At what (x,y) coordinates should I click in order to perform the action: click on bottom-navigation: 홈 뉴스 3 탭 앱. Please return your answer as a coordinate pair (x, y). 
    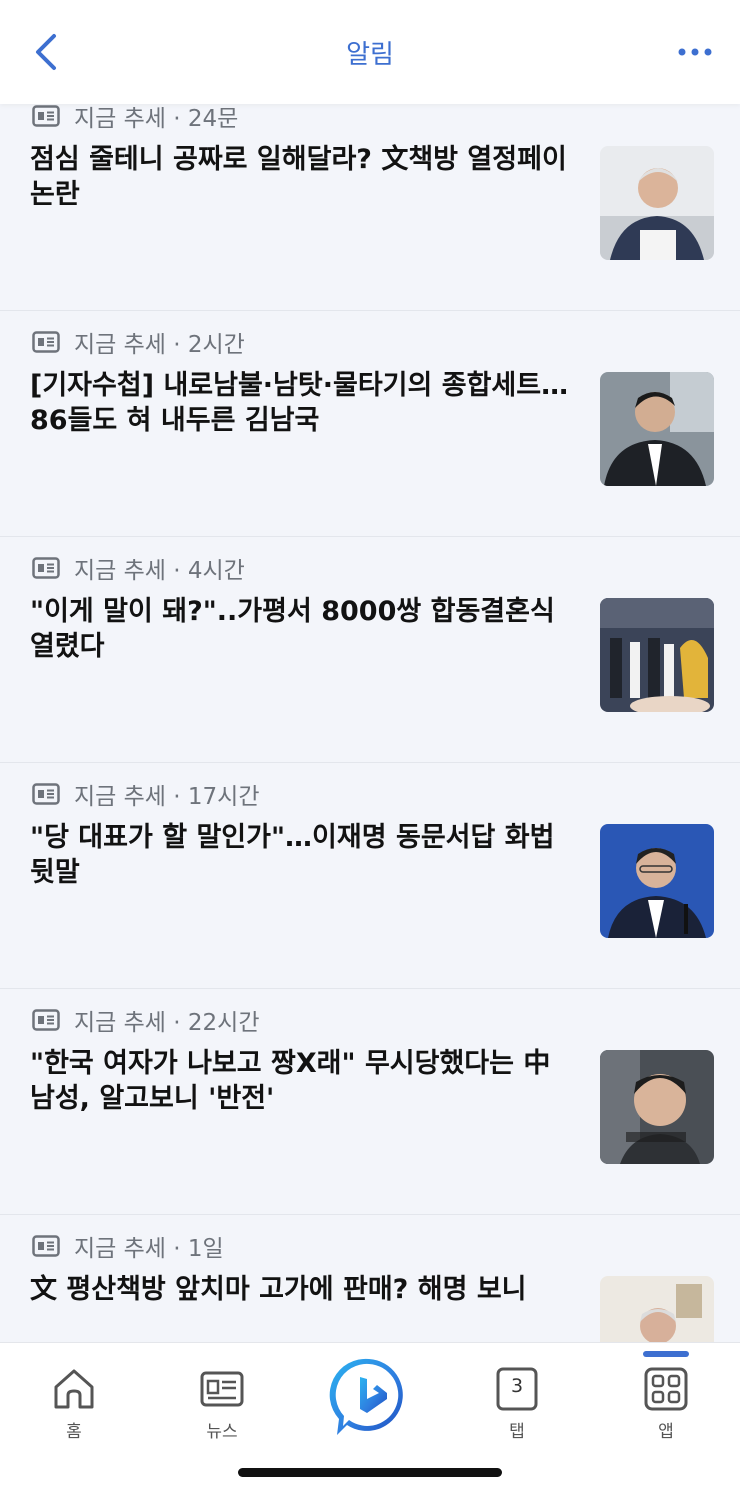
    Looking at the image, I should click on (370, 1418).